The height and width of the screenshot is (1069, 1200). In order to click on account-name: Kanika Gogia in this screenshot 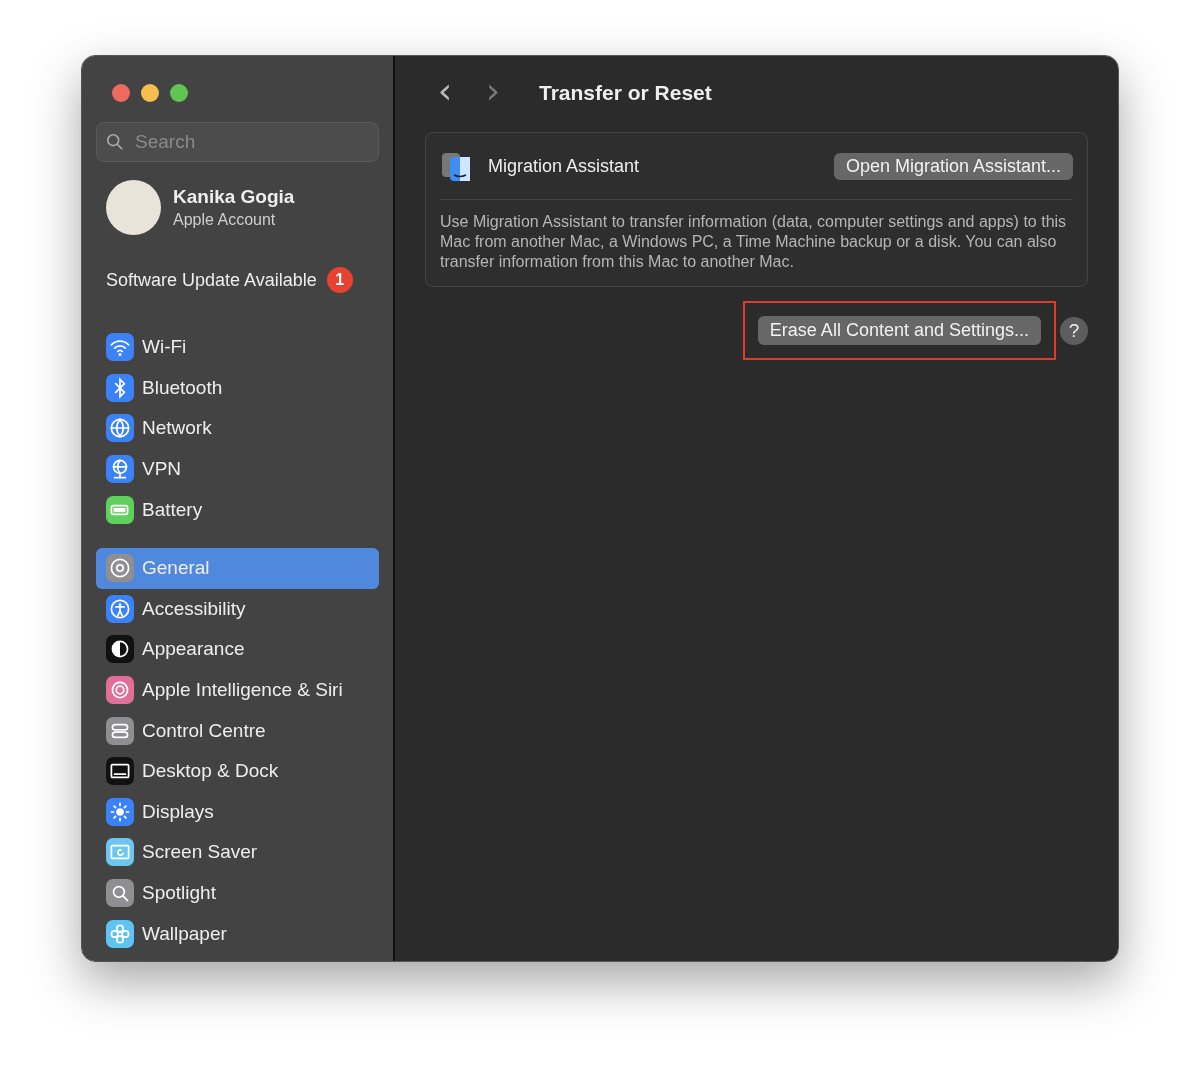, I will do `click(234, 197)`.